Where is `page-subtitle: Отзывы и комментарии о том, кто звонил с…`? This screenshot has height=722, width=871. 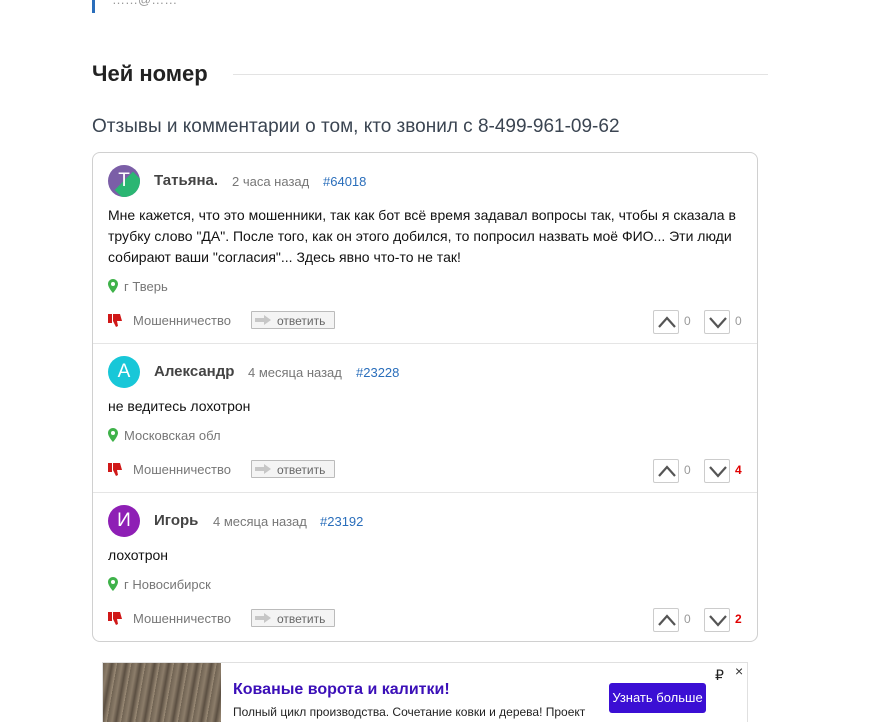
page-subtitle: Отзывы и комментарии о том, кто звонил с… is located at coordinates (356, 126).